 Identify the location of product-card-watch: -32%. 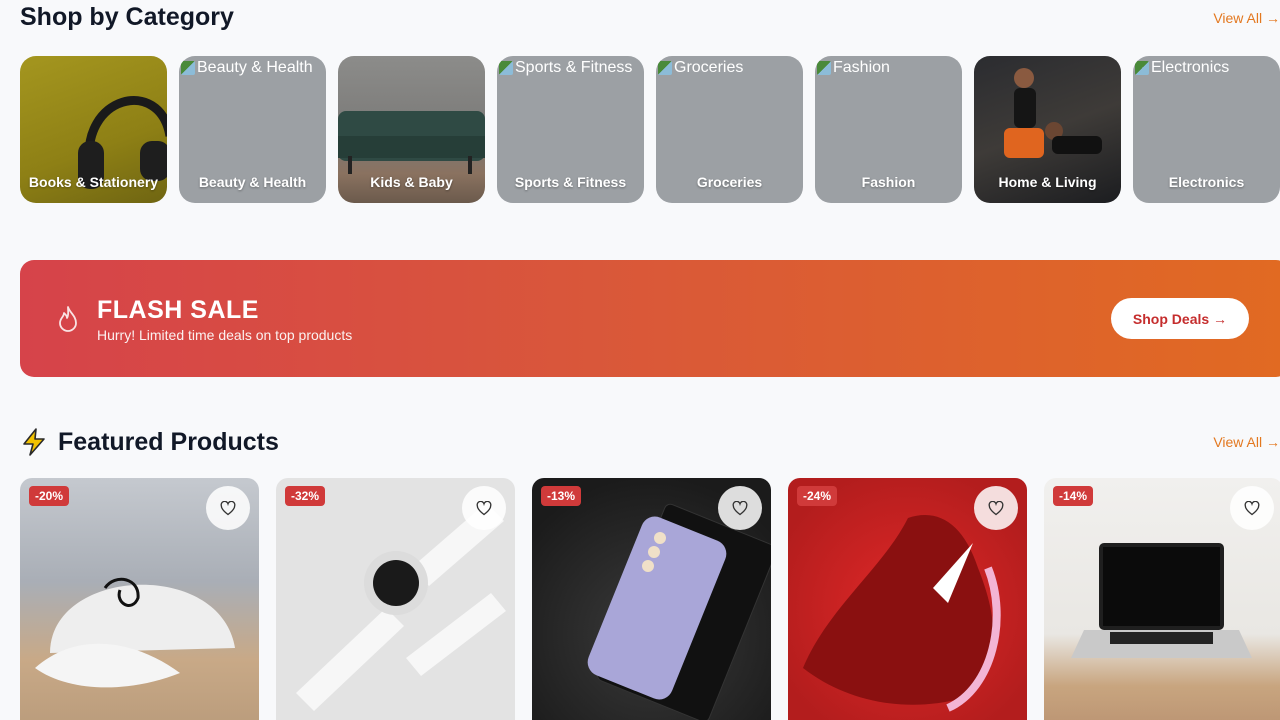
(395, 599).